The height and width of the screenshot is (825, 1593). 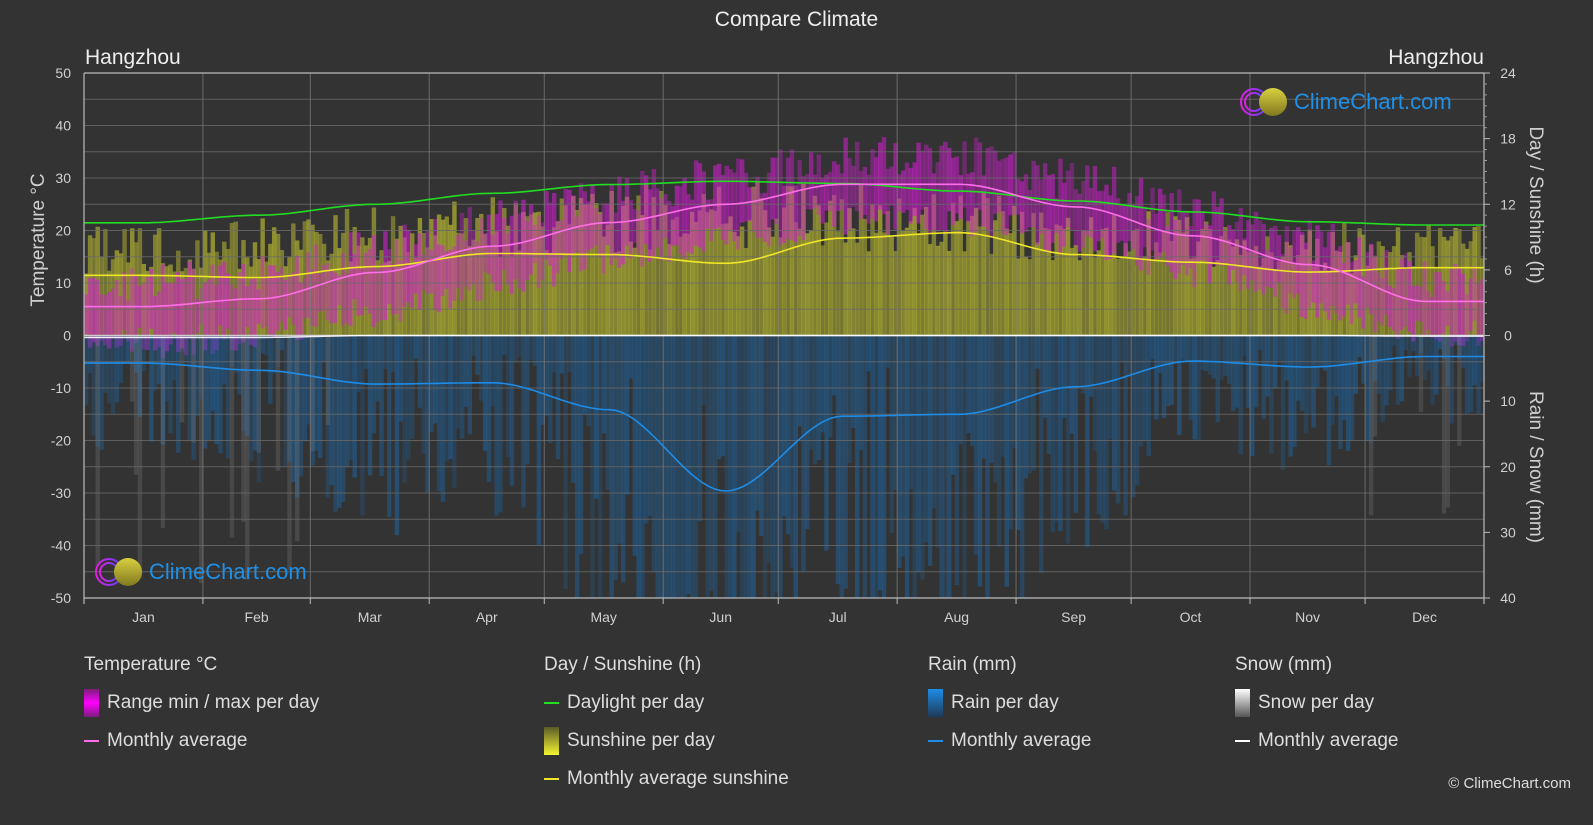 I want to click on climechart-logo-top: ClimeChart.com, so click(x=1345, y=102).